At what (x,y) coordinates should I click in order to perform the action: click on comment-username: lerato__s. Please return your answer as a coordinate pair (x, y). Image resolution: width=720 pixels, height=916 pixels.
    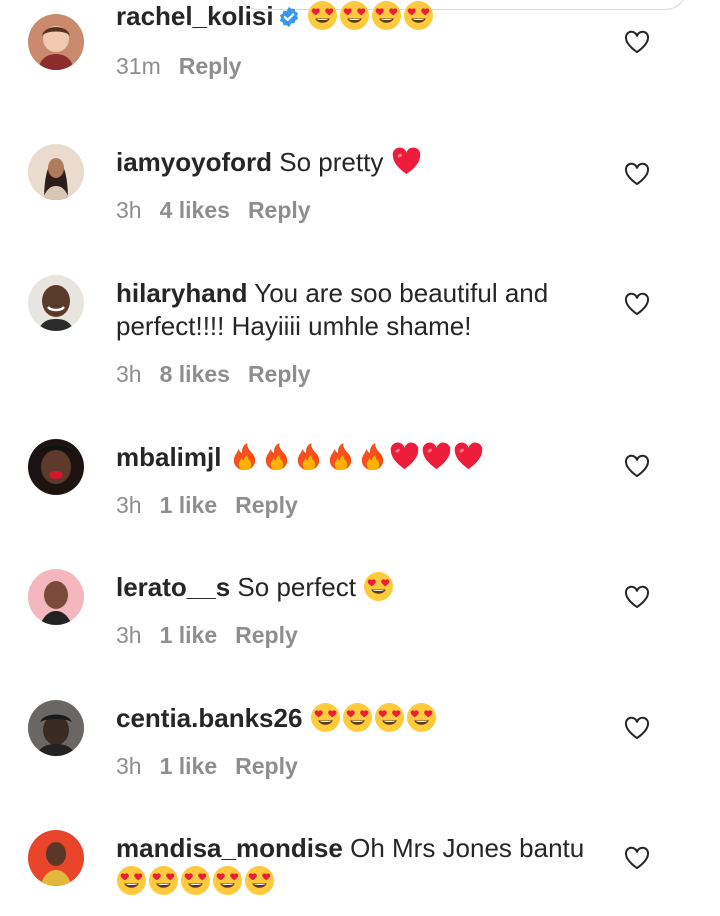
    Looking at the image, I should click on (173, 587).